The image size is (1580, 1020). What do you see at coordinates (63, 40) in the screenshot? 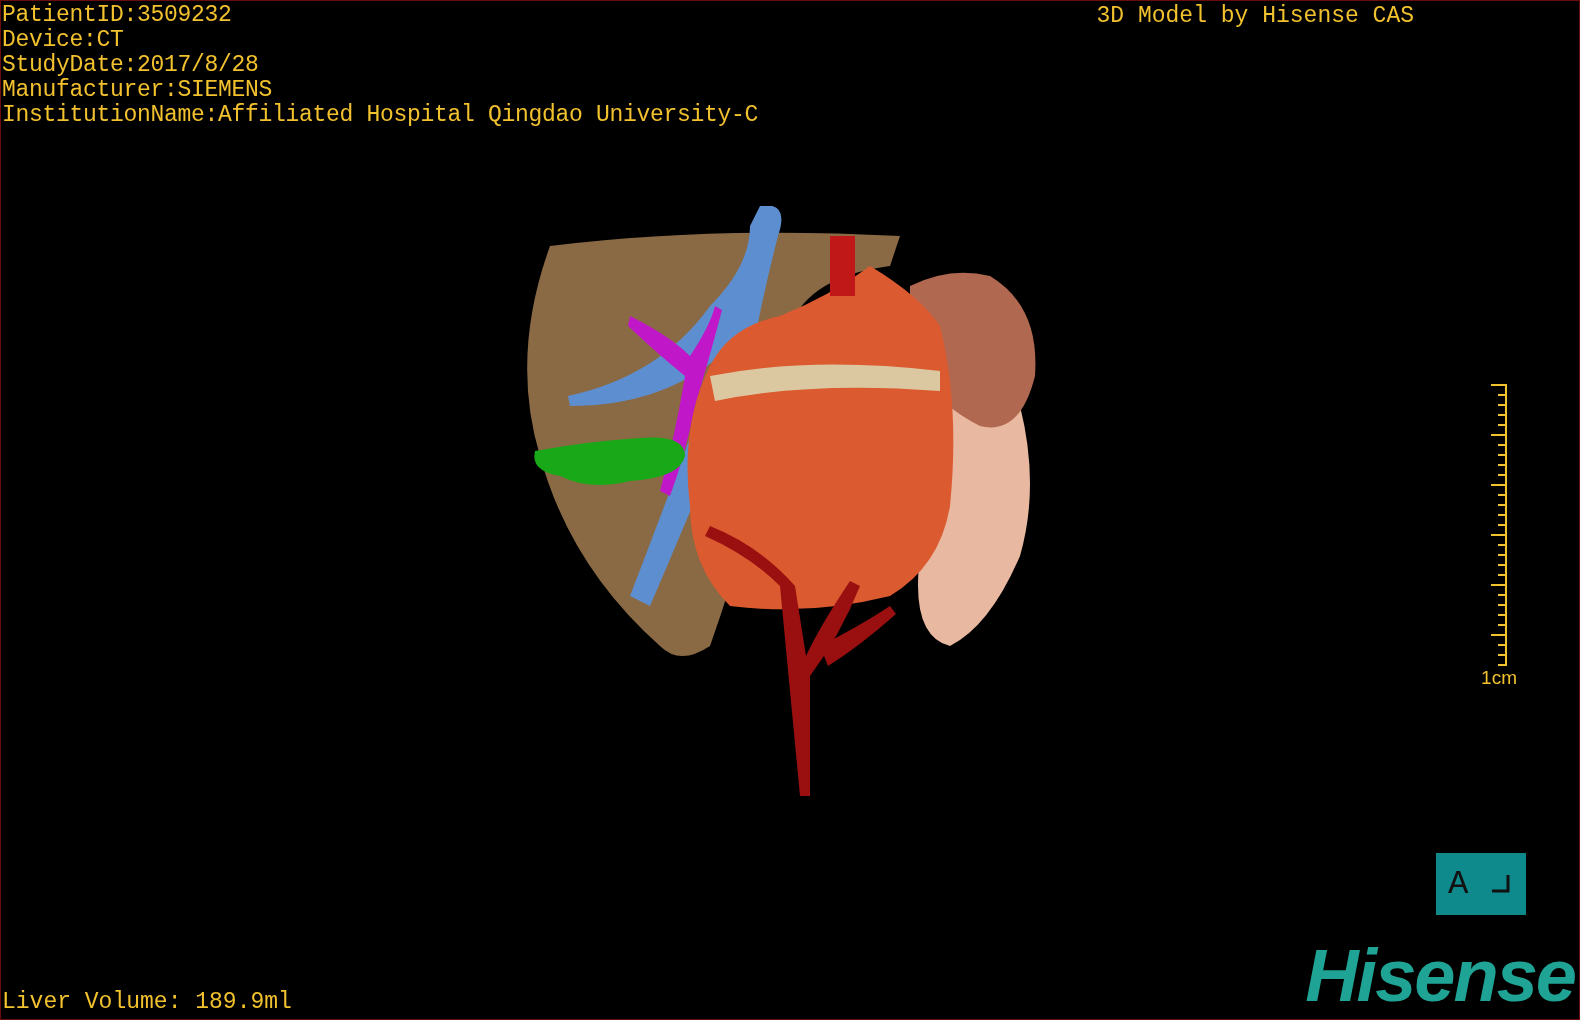
I see `patient-info-line: Device:CT` at bounding box center [63, 40].